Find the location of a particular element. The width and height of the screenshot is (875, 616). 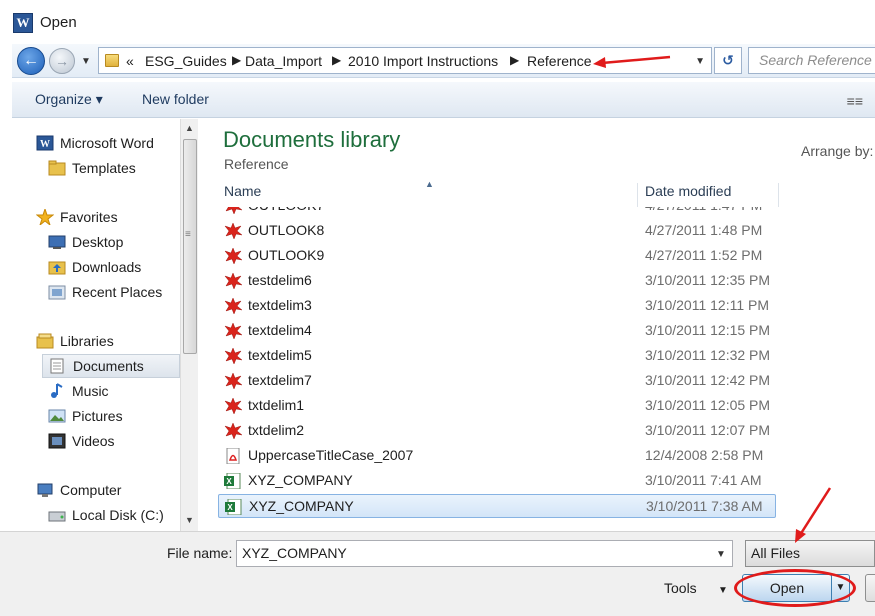

library-subtitle: Reference is located at coordinates (256, 164).